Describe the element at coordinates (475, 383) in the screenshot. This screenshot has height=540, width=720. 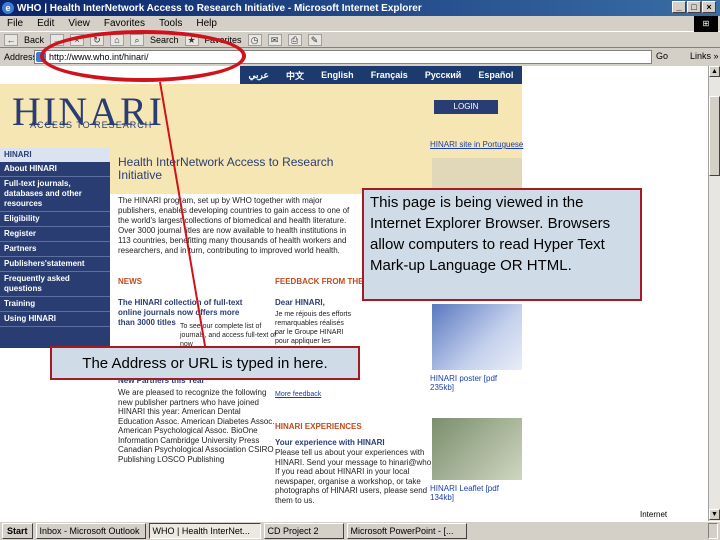
I see `poster-pdf-link: HINARI poster [pdf 235kb]` at that location.